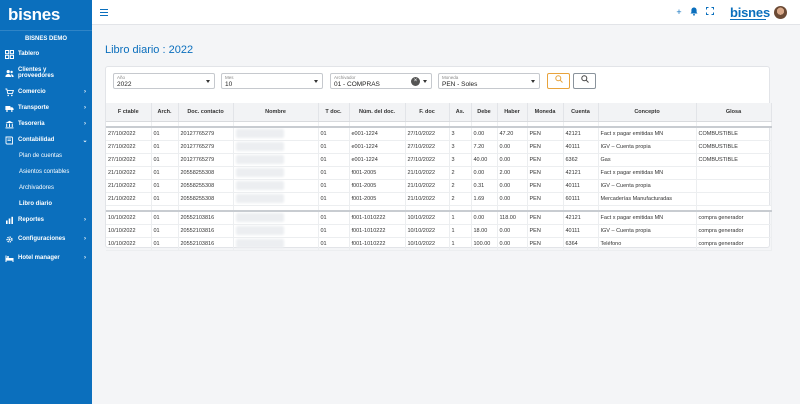  Describe the element at coordinates (381, 81) in the screenshot. I see `archivador-select: Archivador 01 - COMPRAS ×` at that location.